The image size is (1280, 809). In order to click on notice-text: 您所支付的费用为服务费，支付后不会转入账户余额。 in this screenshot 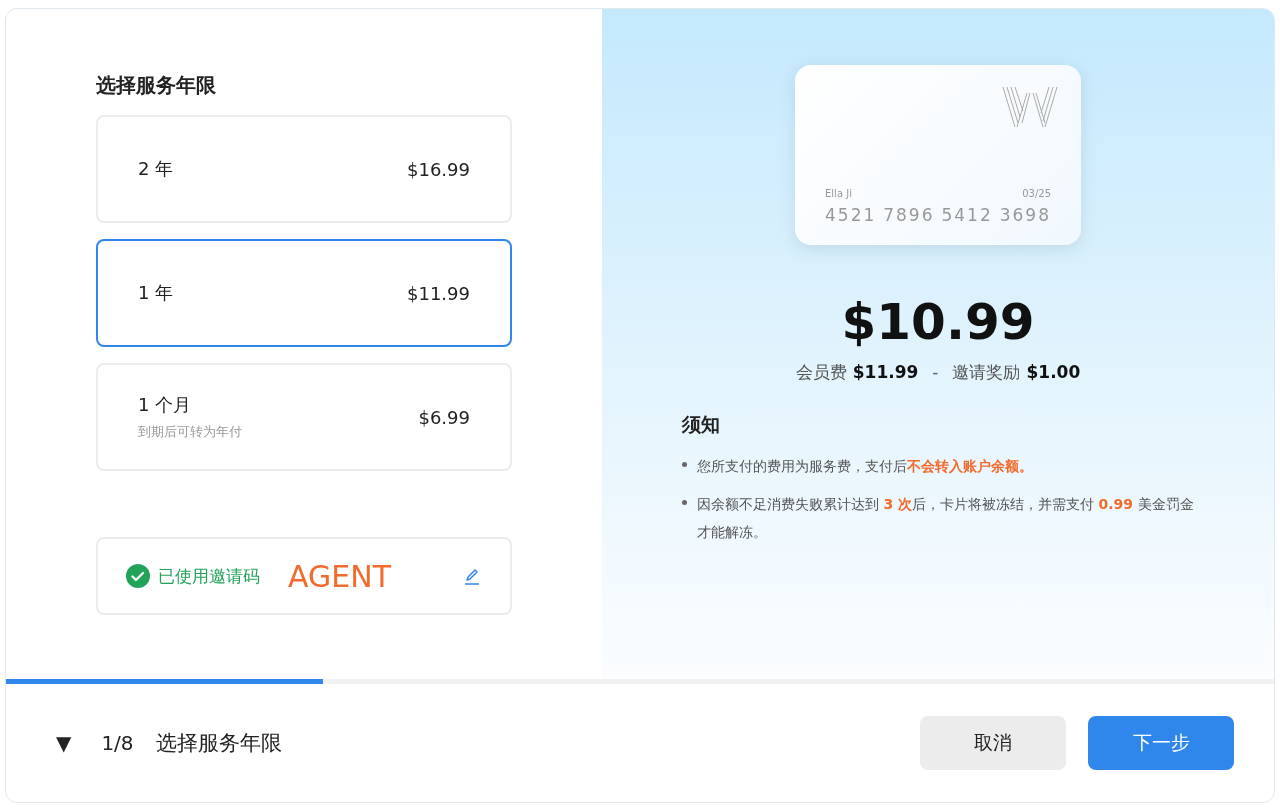, I will do `click(865, 466)`.